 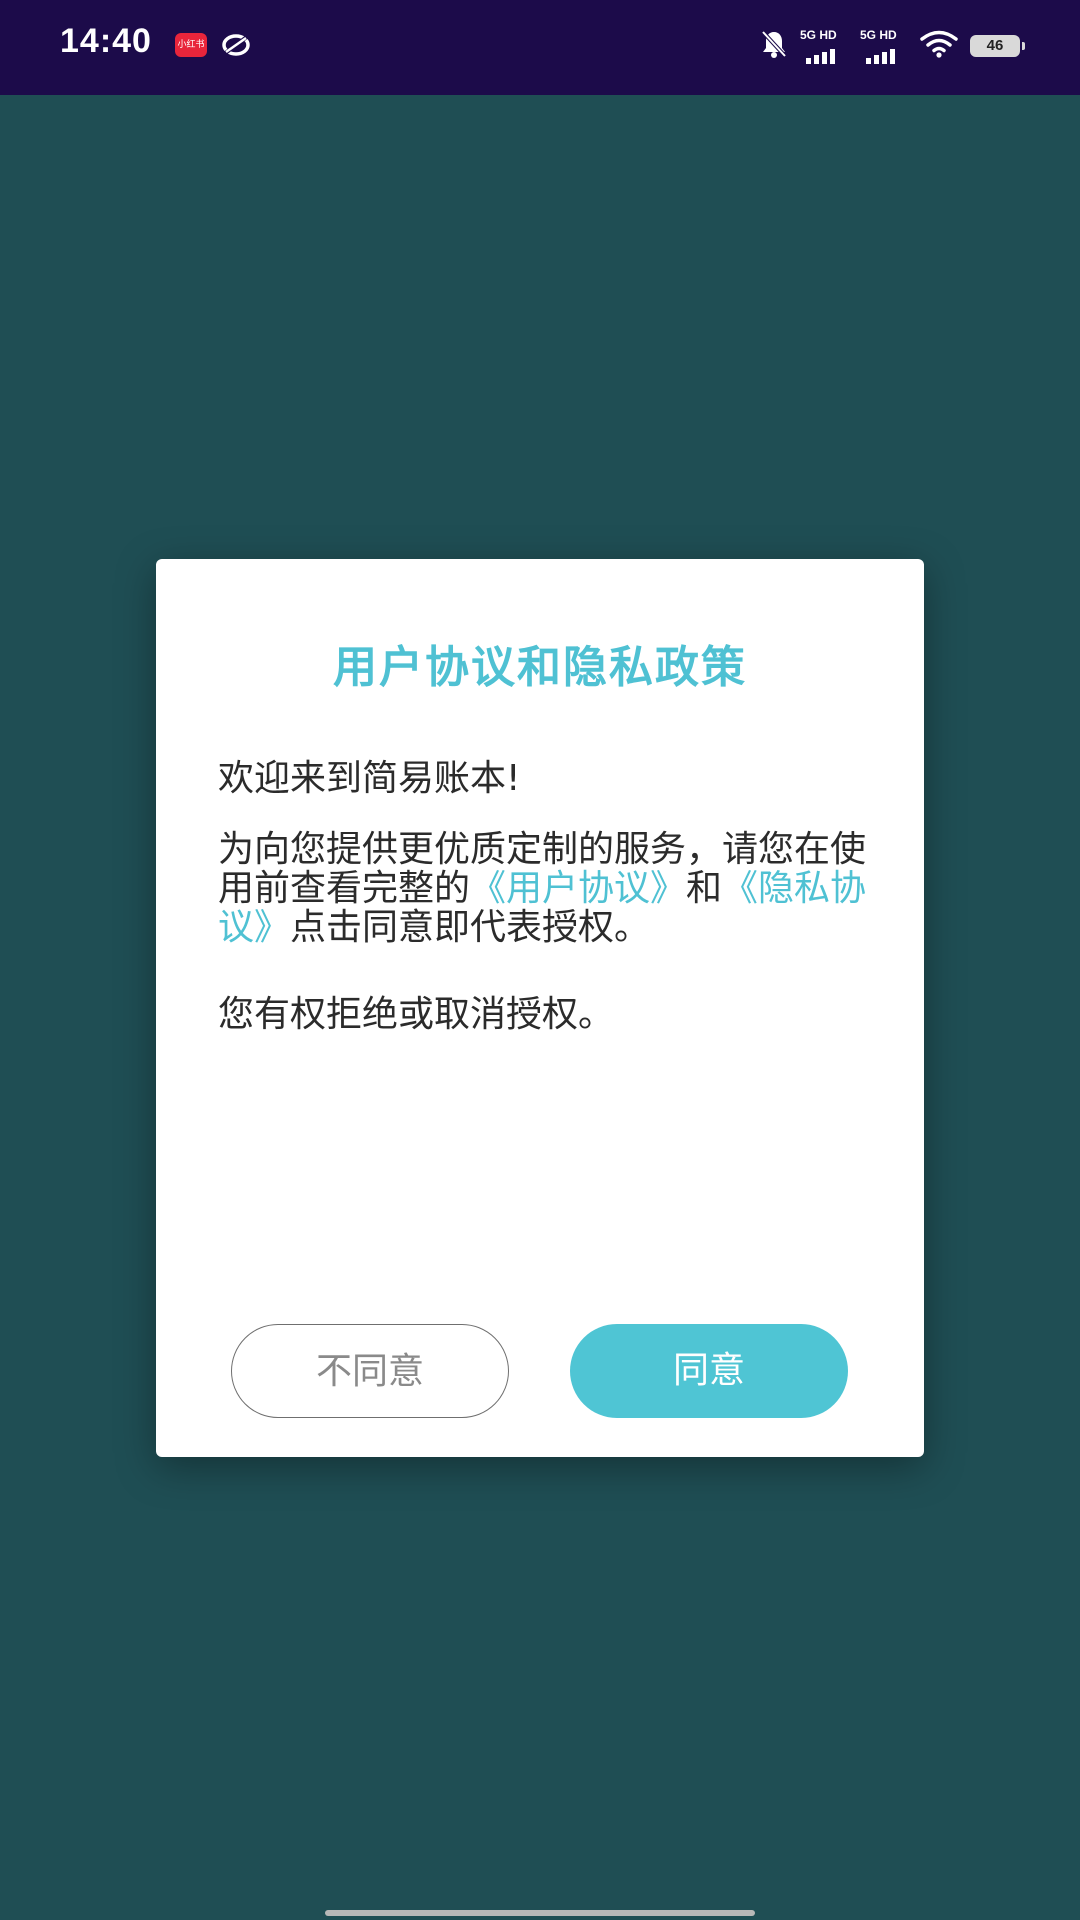 What do you see at coordinates (884, 46) in the screenshot?
I see `cell-signal-2-icon: 5G HD` at bounding box center [884, 46].